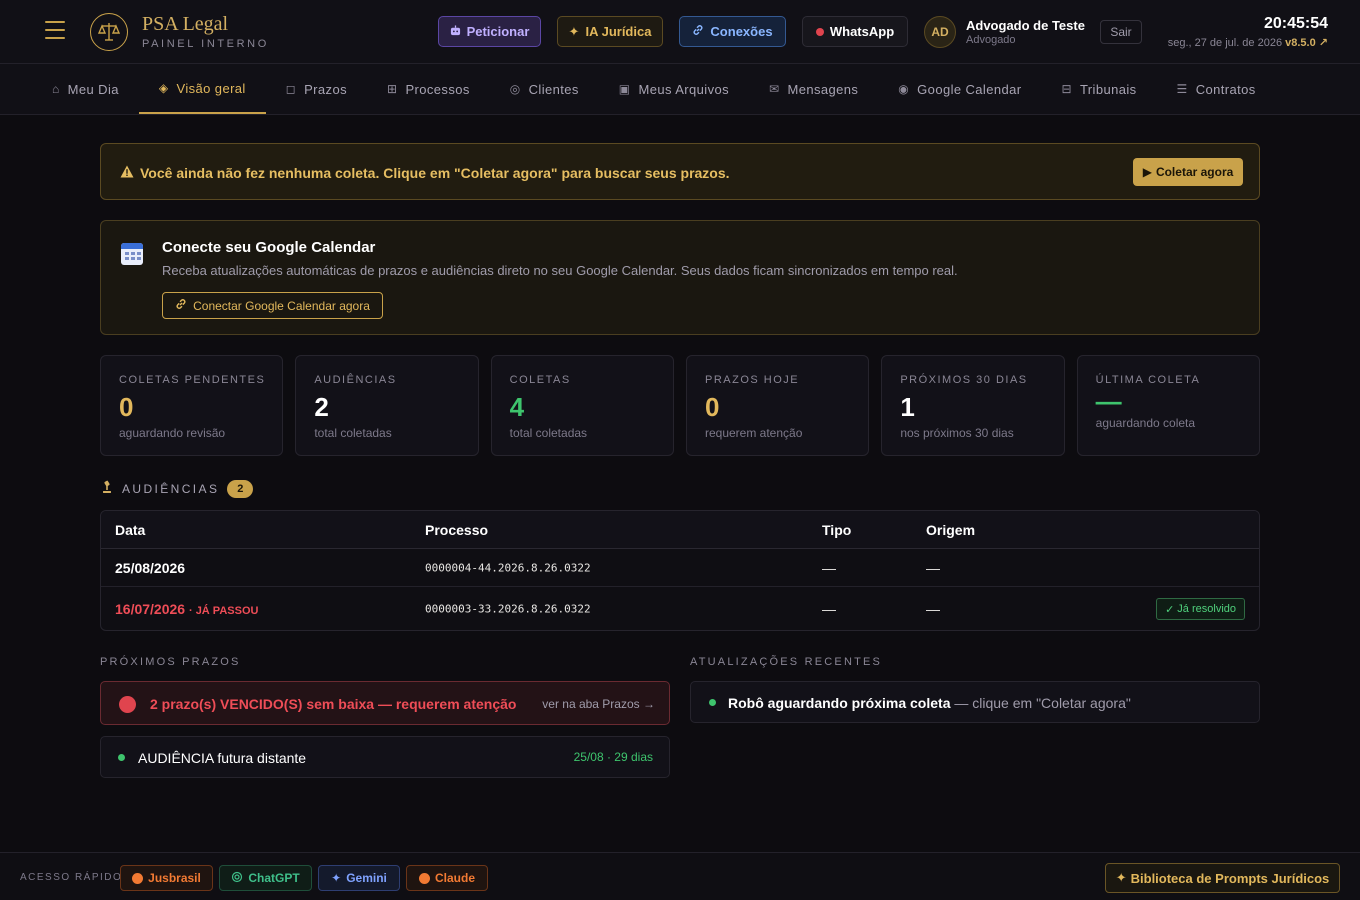  Describe the element at coordinates (1306, 43) in the screenshot. I see `version-link: v8.5.0 ↗` at that location.